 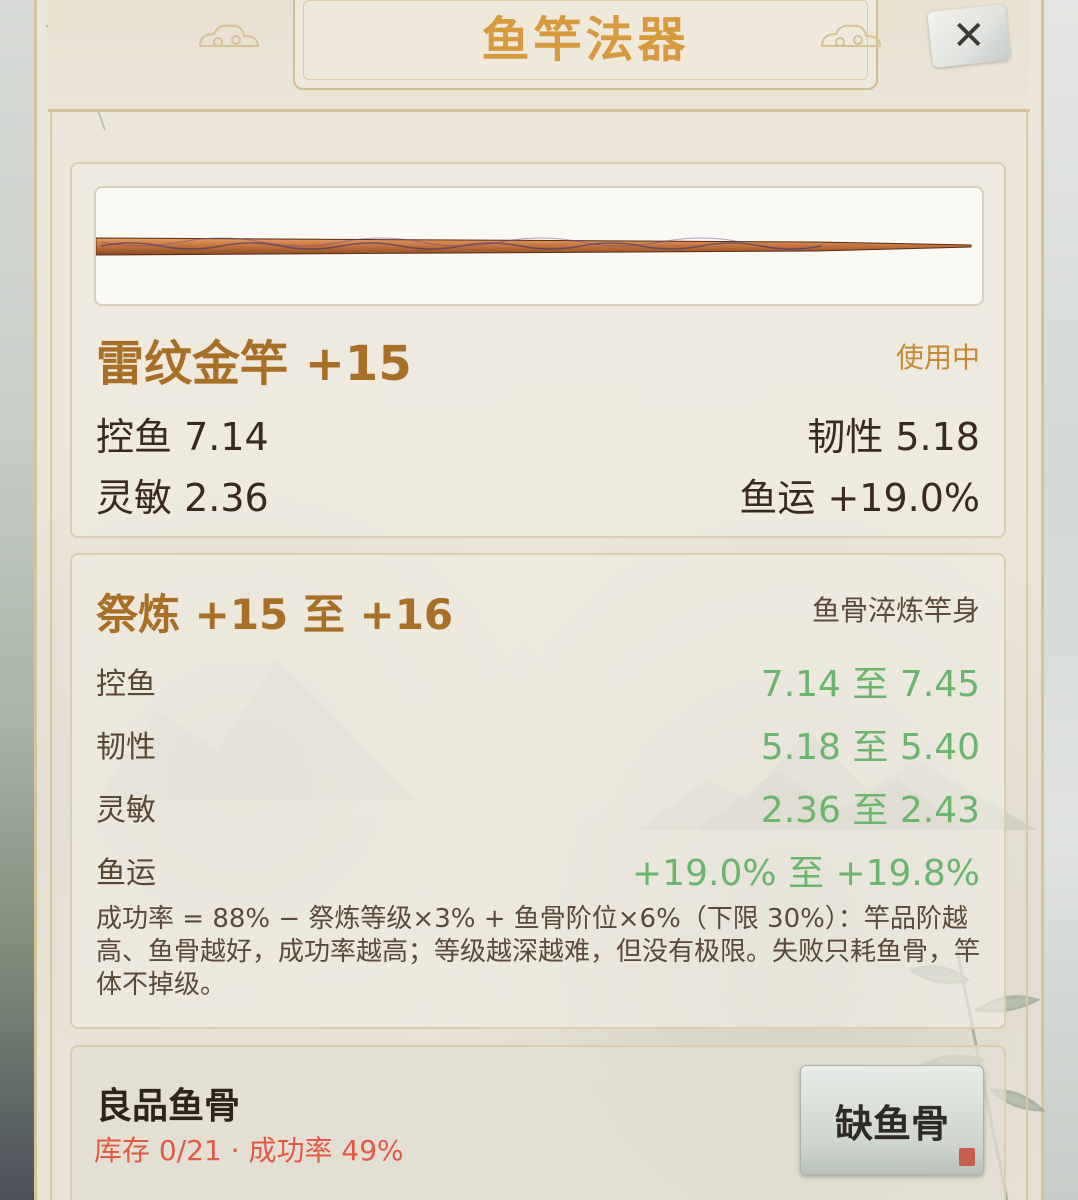 What do you see at coordinates (870, 684) in the screenshot?
I see `refine-row-value: 7.14 至 7.45` at bounding box center [870, 684].